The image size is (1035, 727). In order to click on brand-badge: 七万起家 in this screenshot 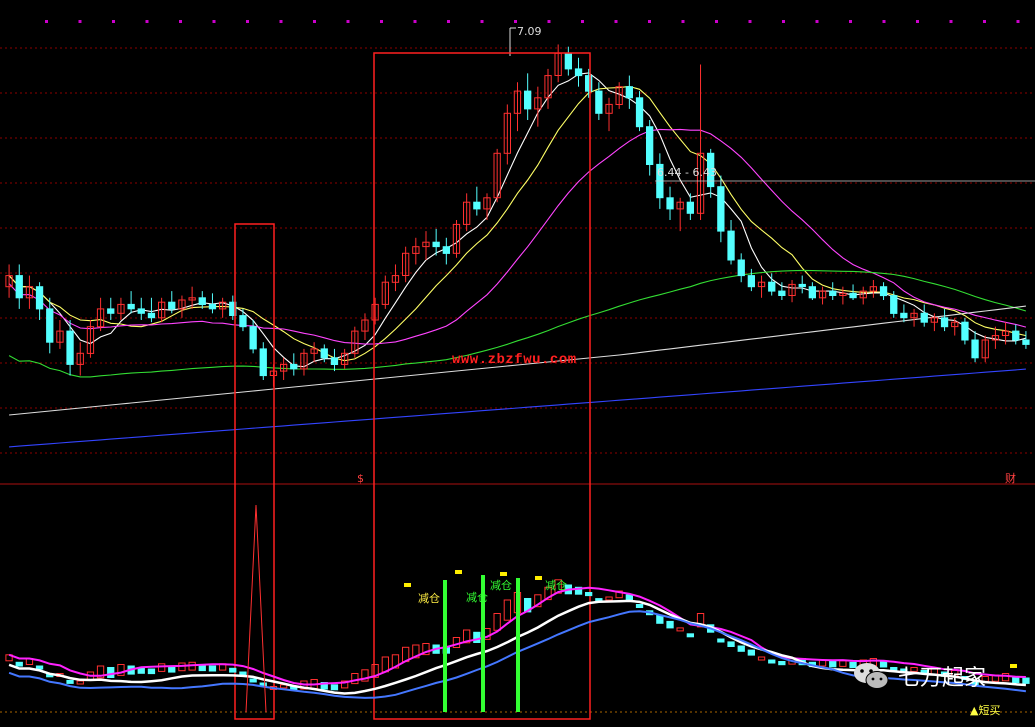, I will do `click(919, 676)`.